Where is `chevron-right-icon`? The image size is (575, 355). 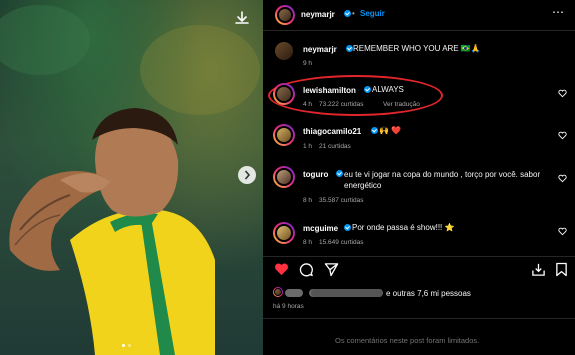
chevron-right-icon is located at coordinates (247, 175).